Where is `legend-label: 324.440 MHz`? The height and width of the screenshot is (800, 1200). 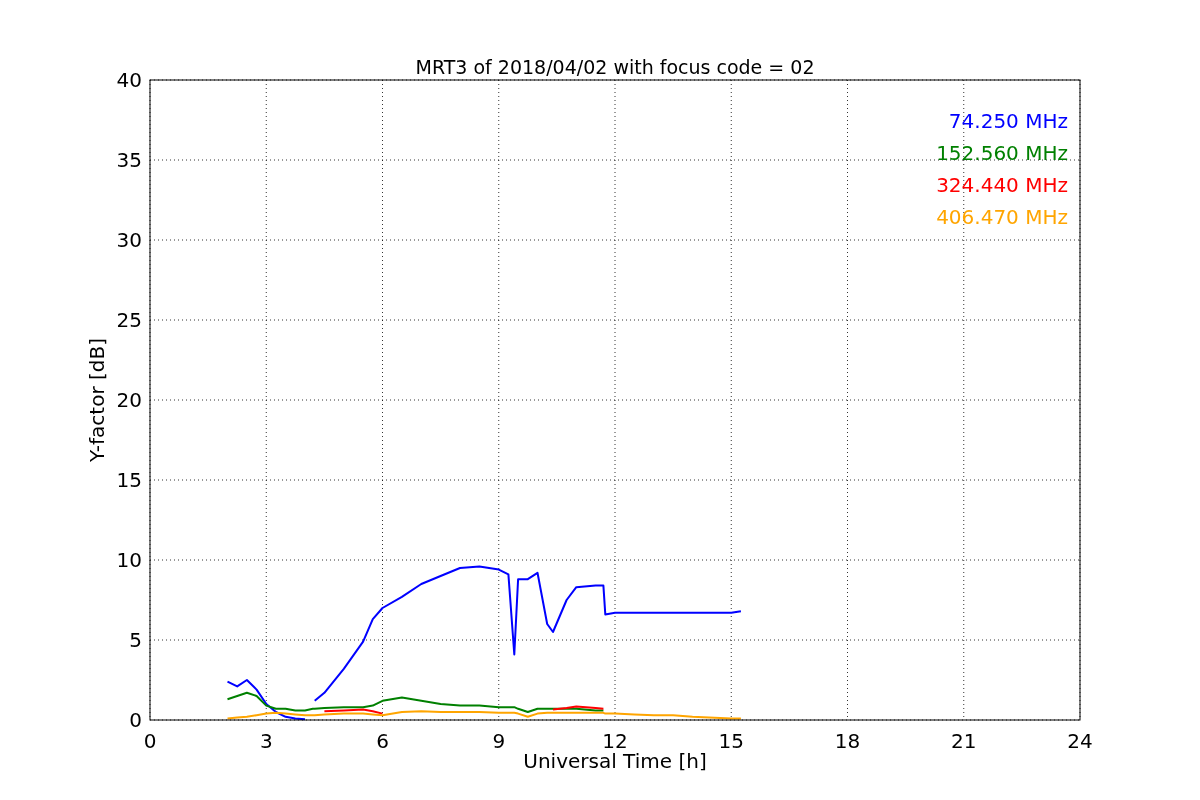 legend-label: 324.440 MHz is located at coordinates (1002, 185).